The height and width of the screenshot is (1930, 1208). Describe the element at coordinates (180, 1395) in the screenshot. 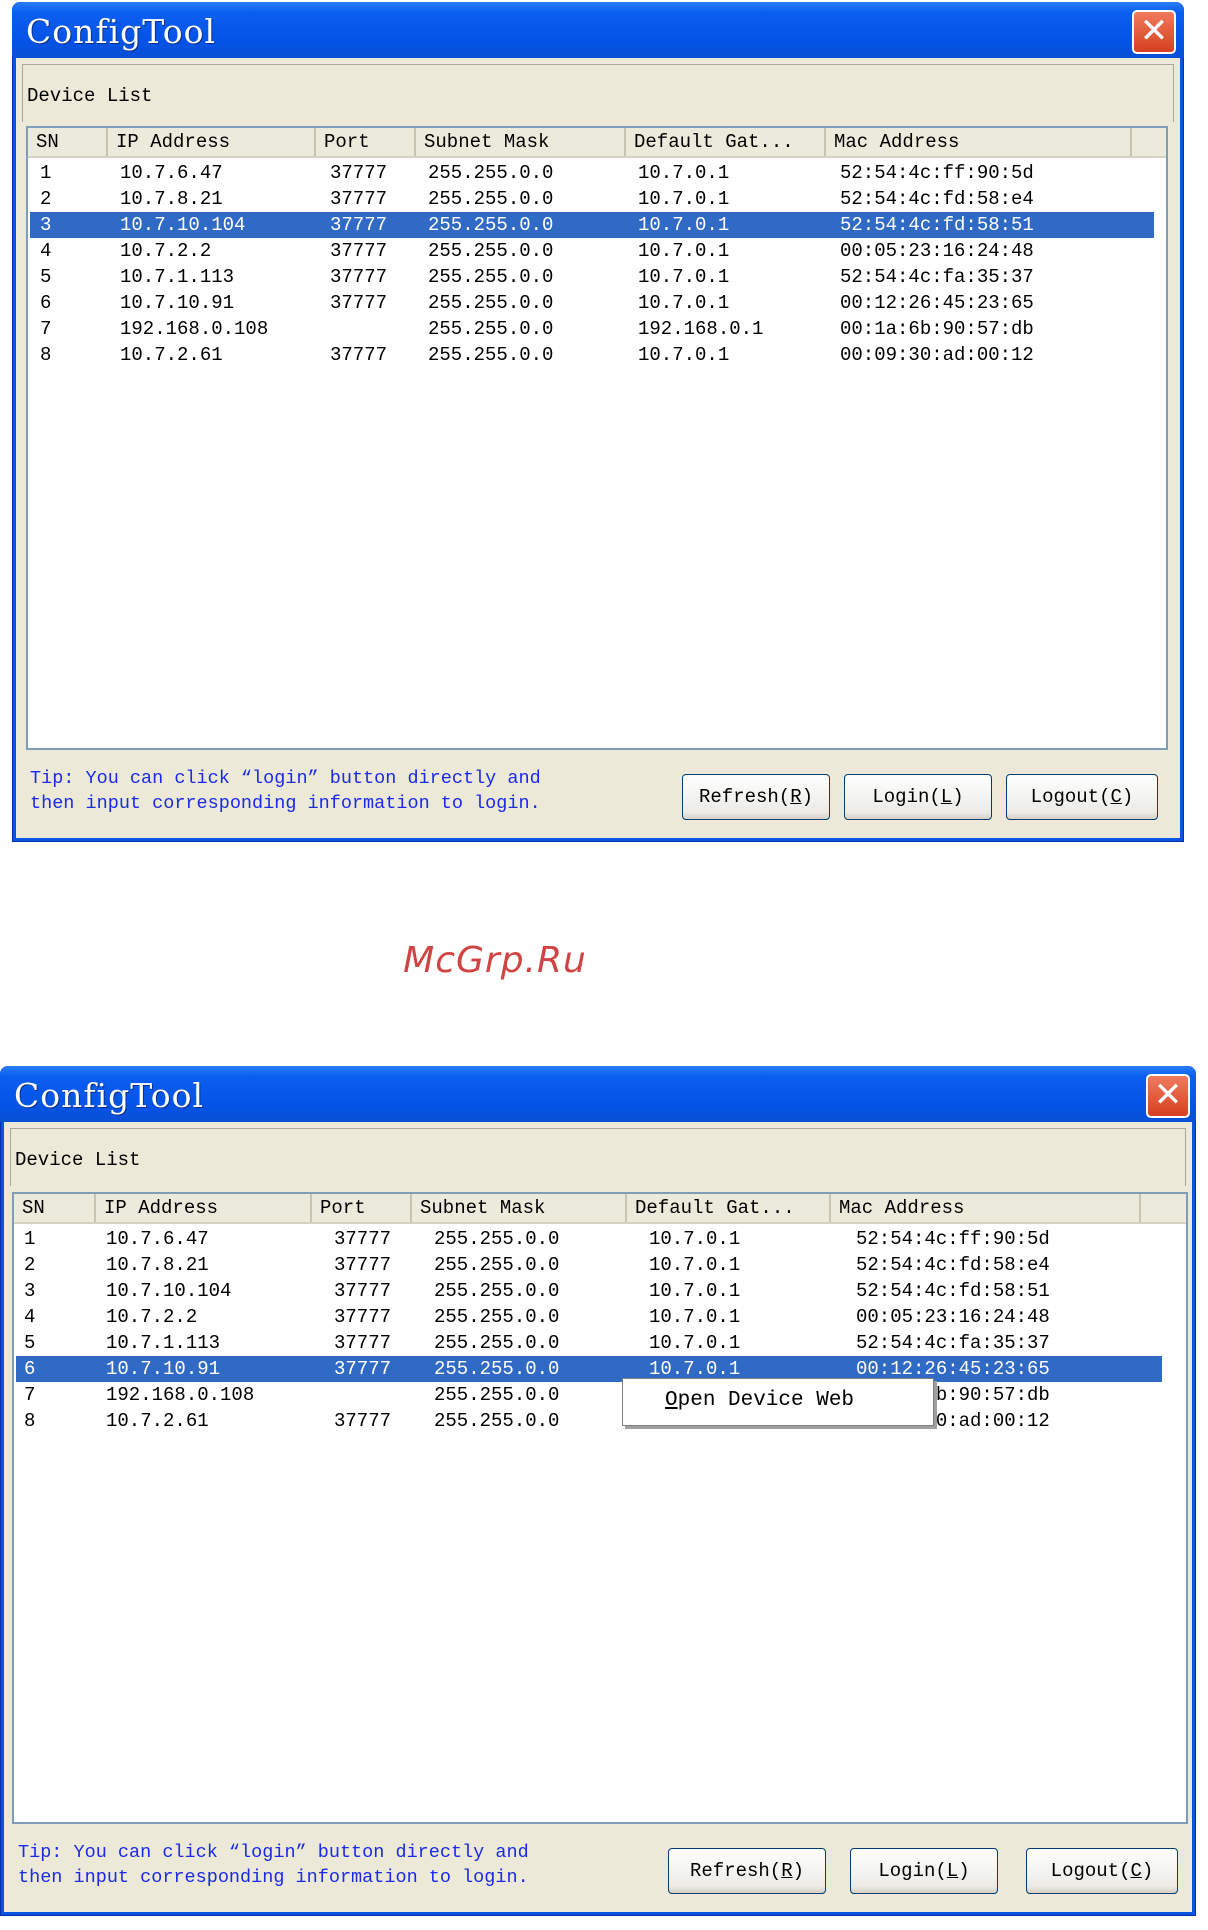

I see `cell-ip: 192.168.0.108` at that location.